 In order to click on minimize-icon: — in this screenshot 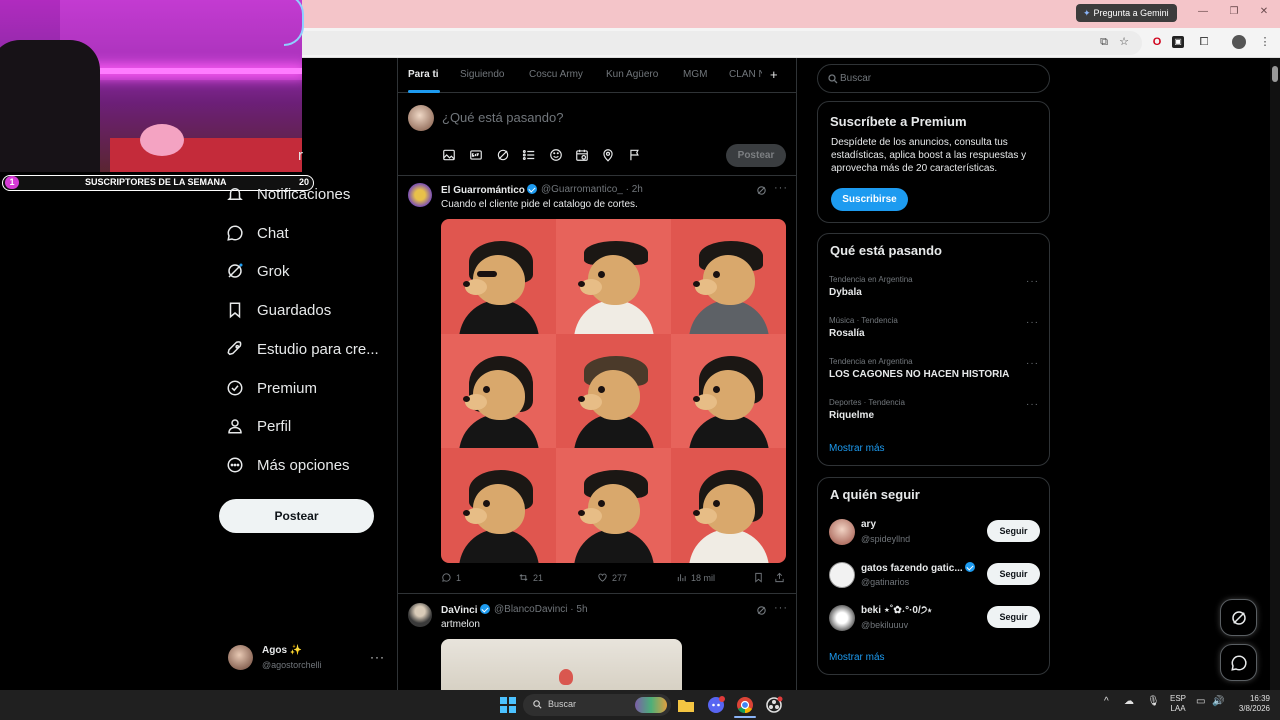, I will do `click(1203, 11)`.